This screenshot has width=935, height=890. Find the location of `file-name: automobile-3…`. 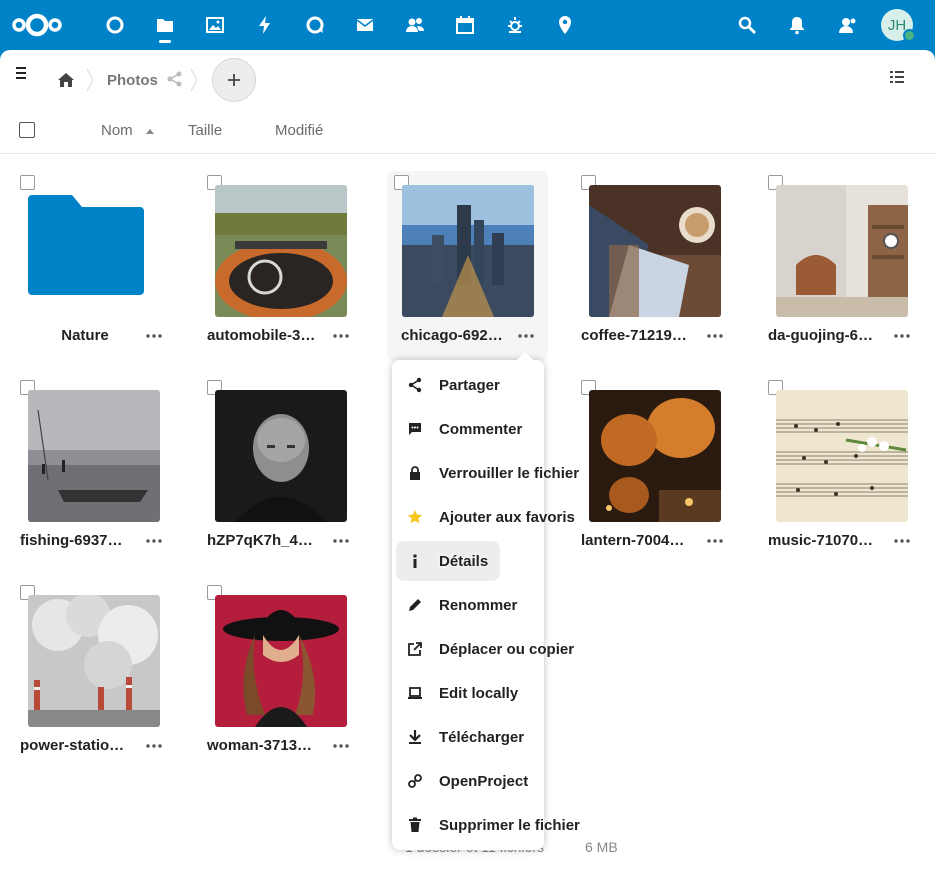

file-name: automobile-3… is located at coordinates (267, 335).